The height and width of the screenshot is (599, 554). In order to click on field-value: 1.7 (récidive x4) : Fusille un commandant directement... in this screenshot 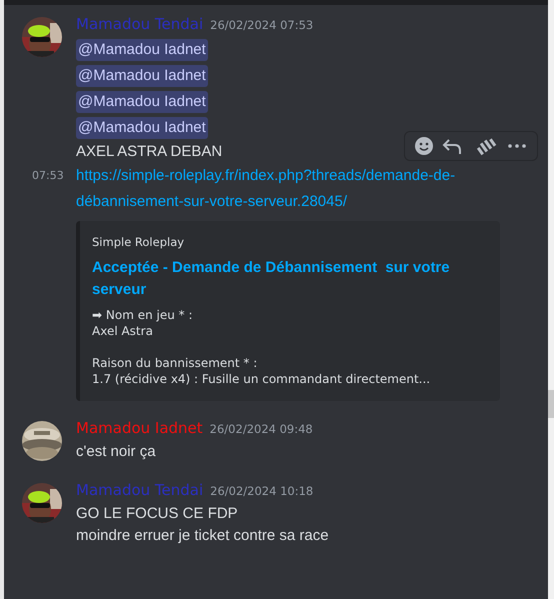, I will do `click(262, 379)`.